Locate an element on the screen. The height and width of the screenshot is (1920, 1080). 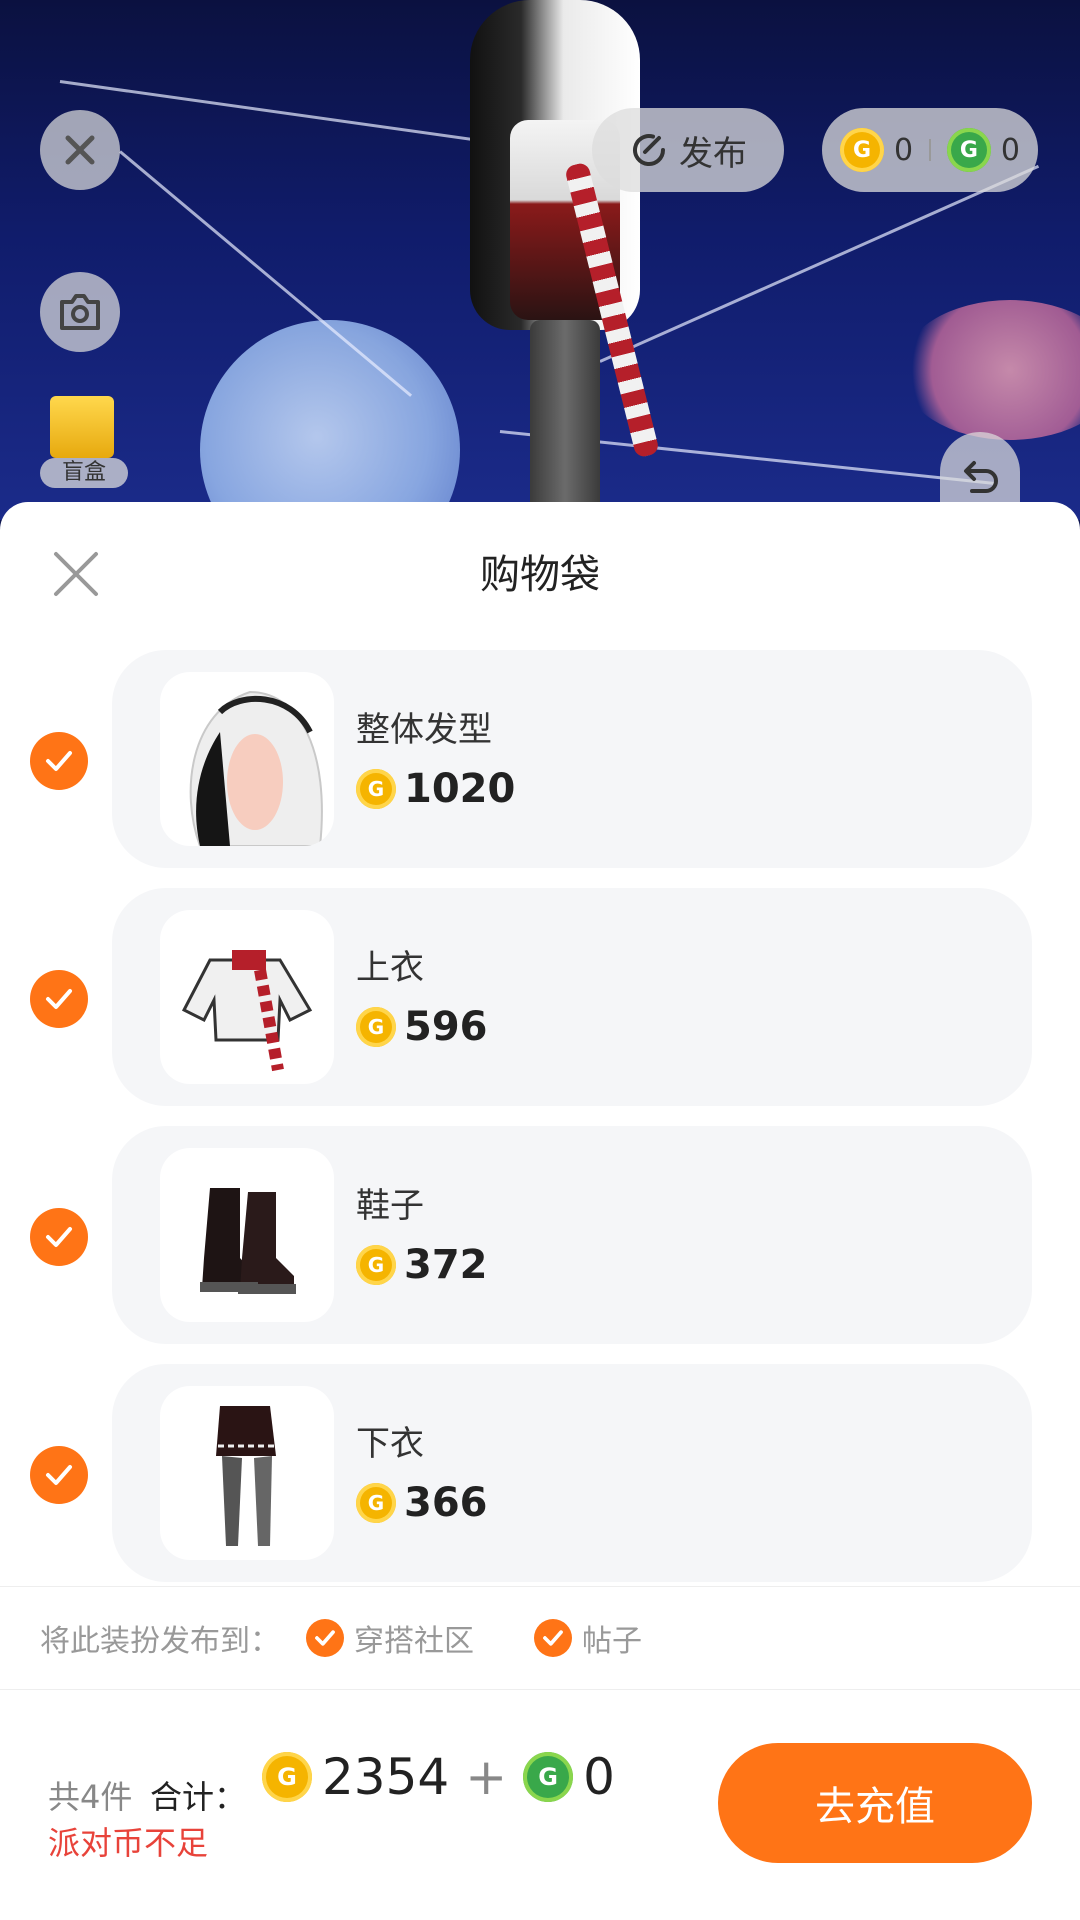
total-amount: G 2354 + G 0 is located at coordinates (438, 1777).